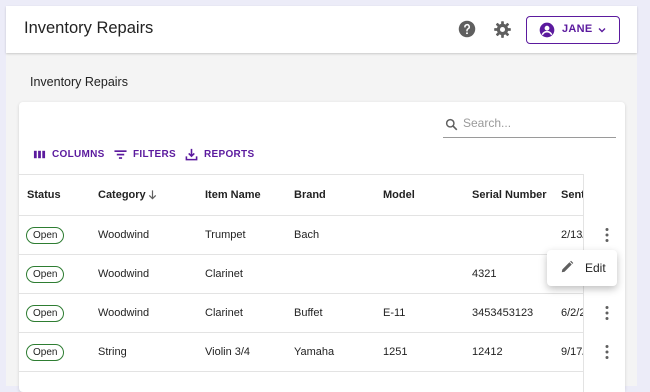  Describe the element at coordinates (538, 123) in the screenshot. I see `search-input` at that location.